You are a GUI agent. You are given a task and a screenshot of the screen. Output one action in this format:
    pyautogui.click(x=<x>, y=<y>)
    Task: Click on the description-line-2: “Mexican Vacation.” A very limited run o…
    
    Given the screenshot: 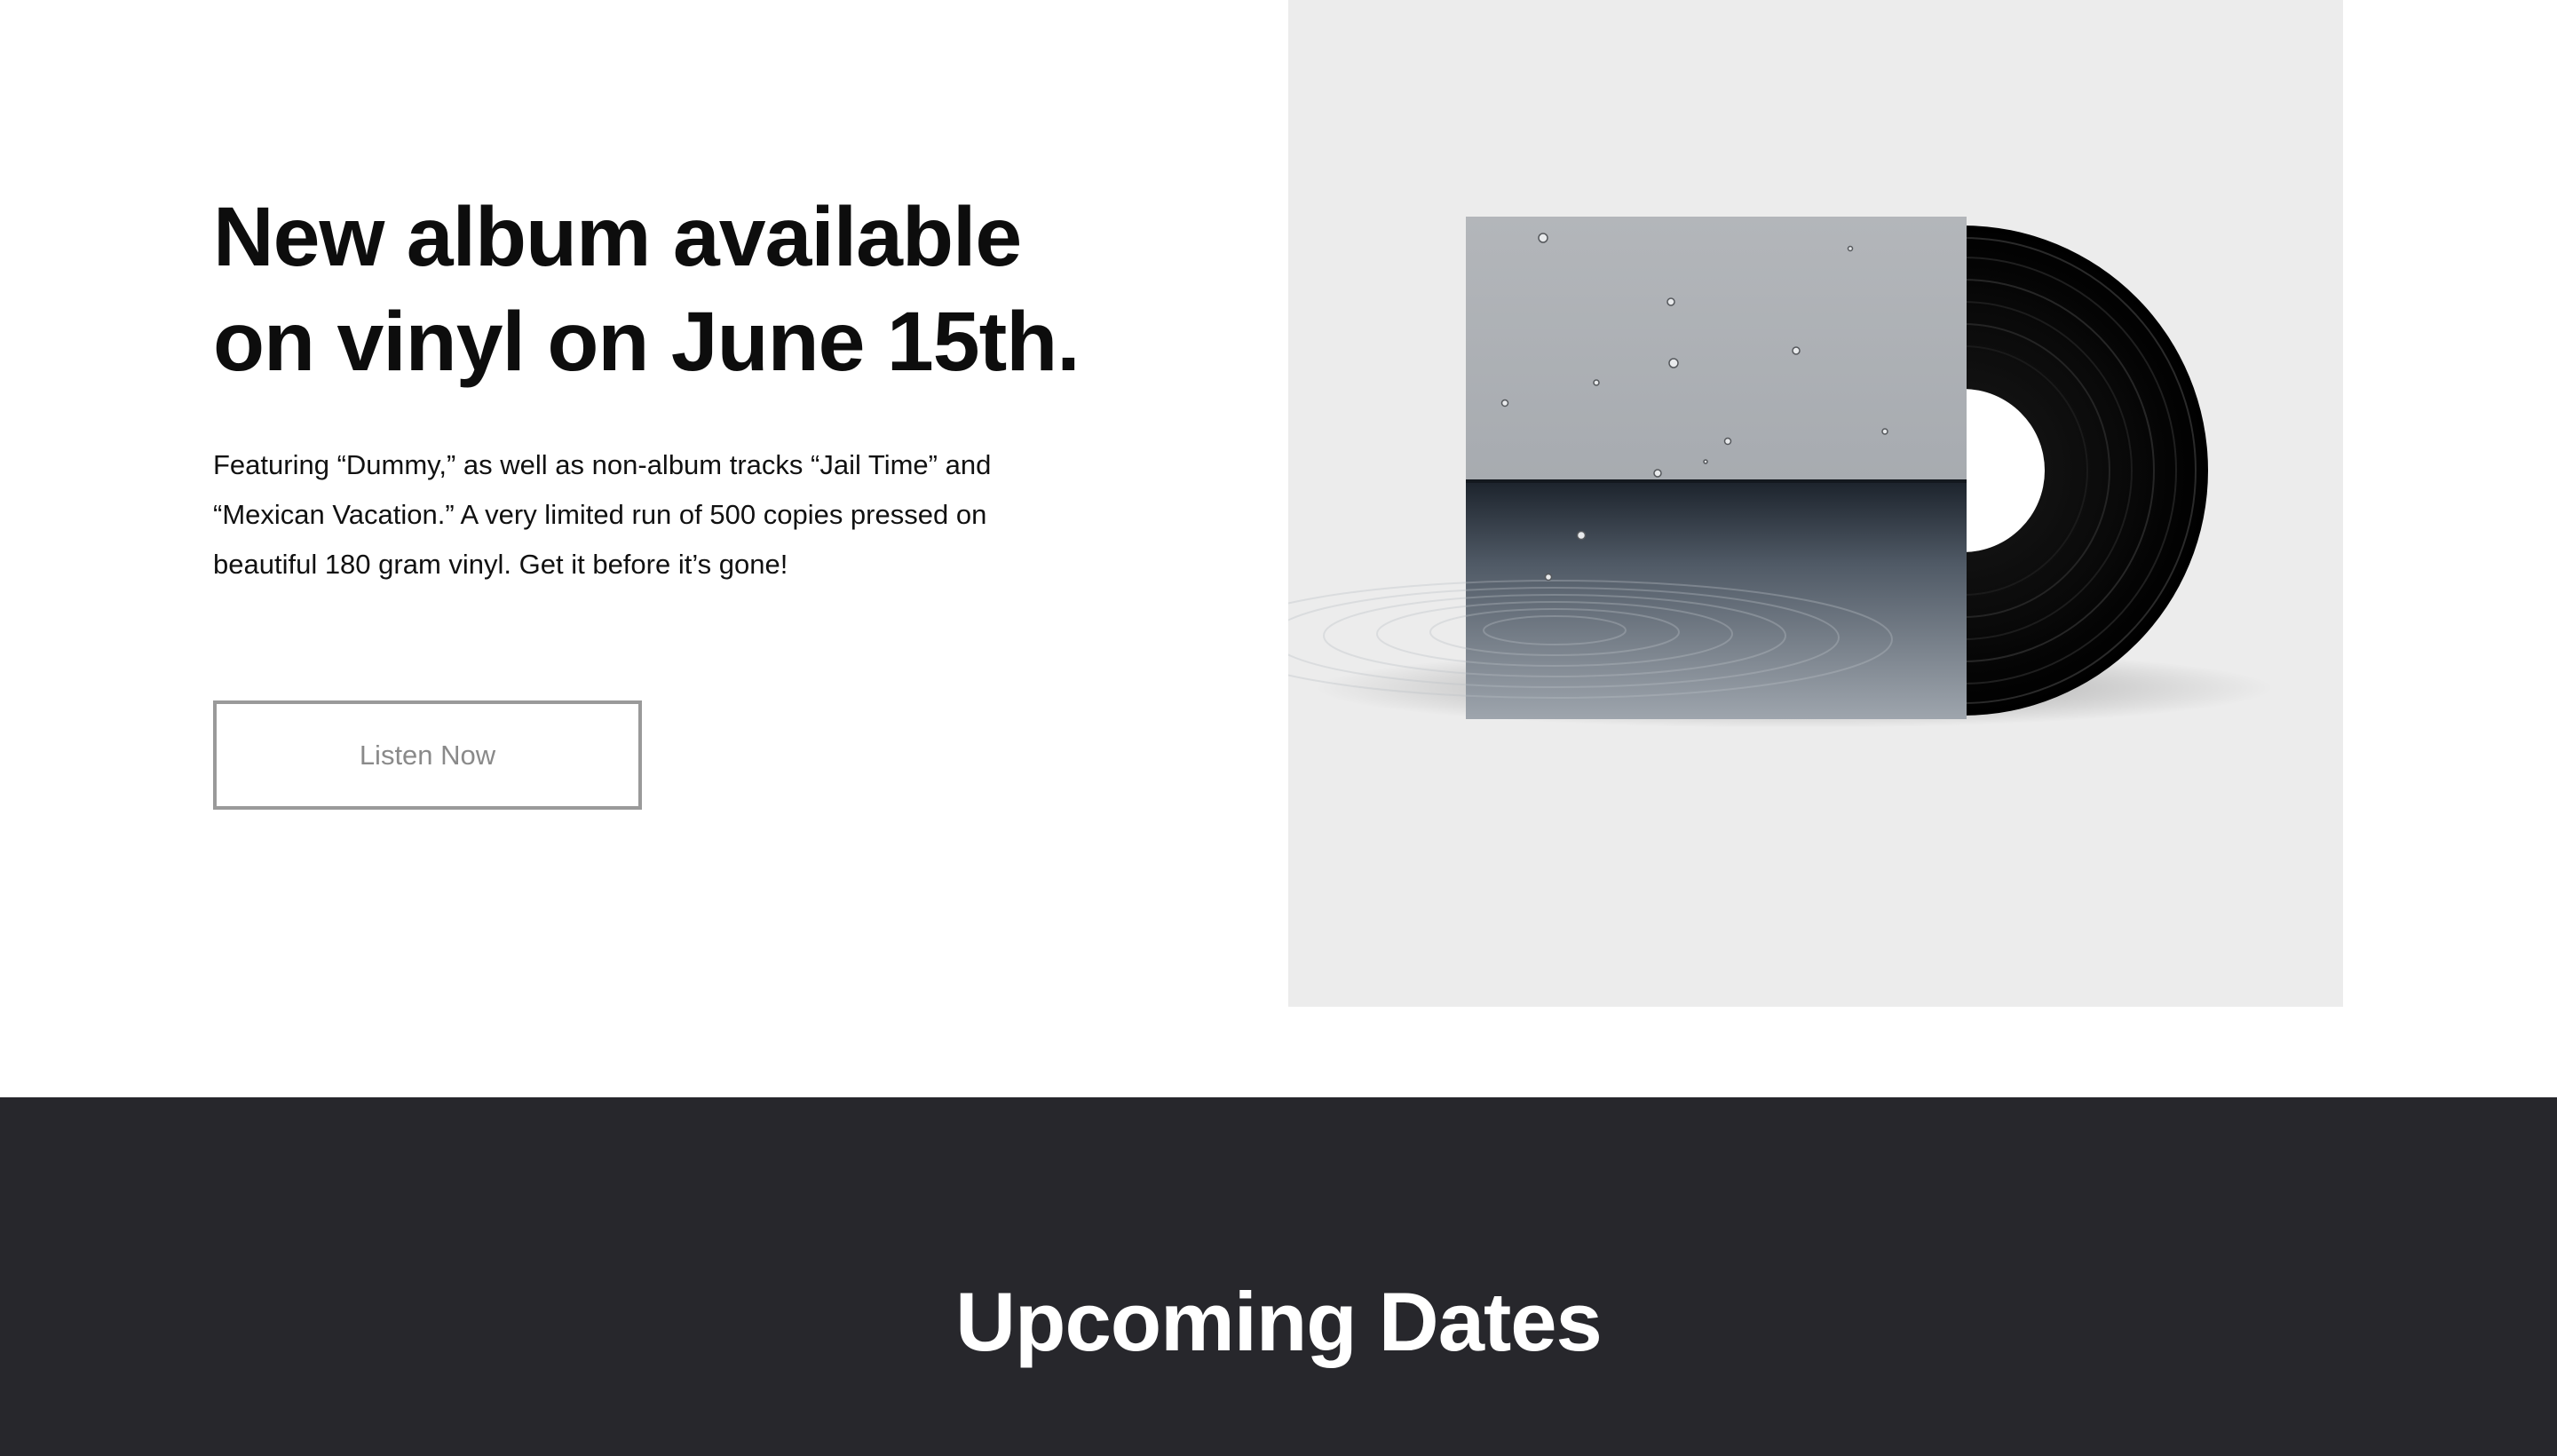 What is the action you would take?
    pyautogui.click(x=600, y=514)
    